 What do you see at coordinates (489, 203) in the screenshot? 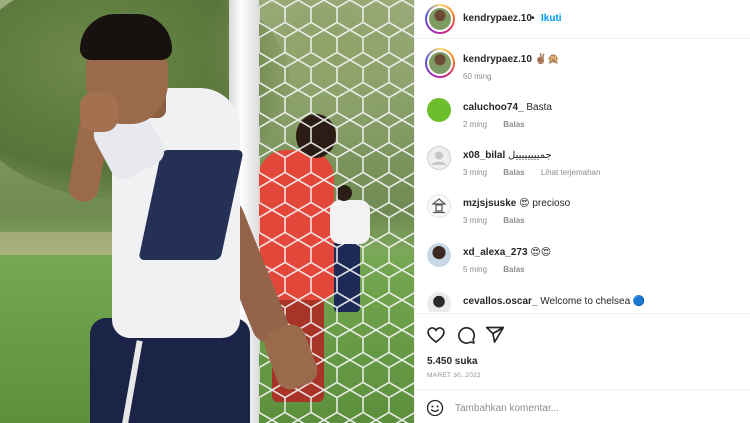
I see `comment-username: mzjsjsuske` at bounding box center [489, 203].